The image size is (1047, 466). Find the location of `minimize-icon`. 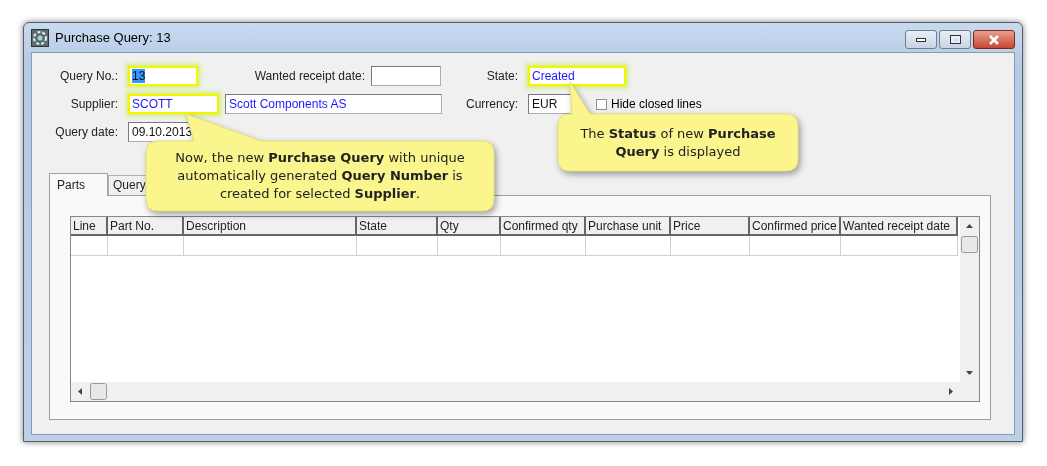

minimize-icon is located at coordinates (921, 39).